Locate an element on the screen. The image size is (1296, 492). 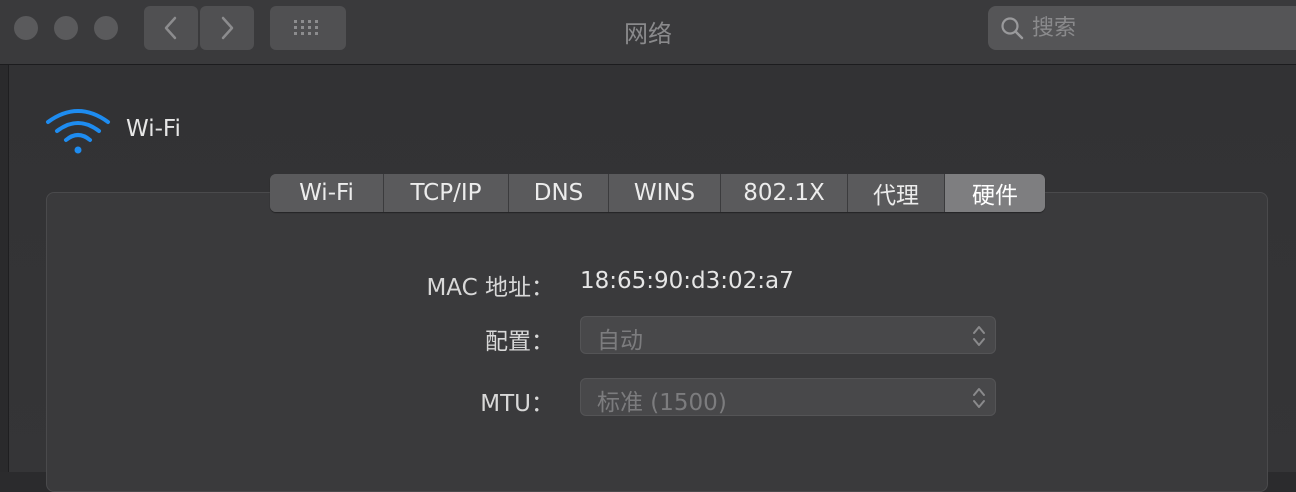
minimize-window-button is located at coordinates (66, 28).